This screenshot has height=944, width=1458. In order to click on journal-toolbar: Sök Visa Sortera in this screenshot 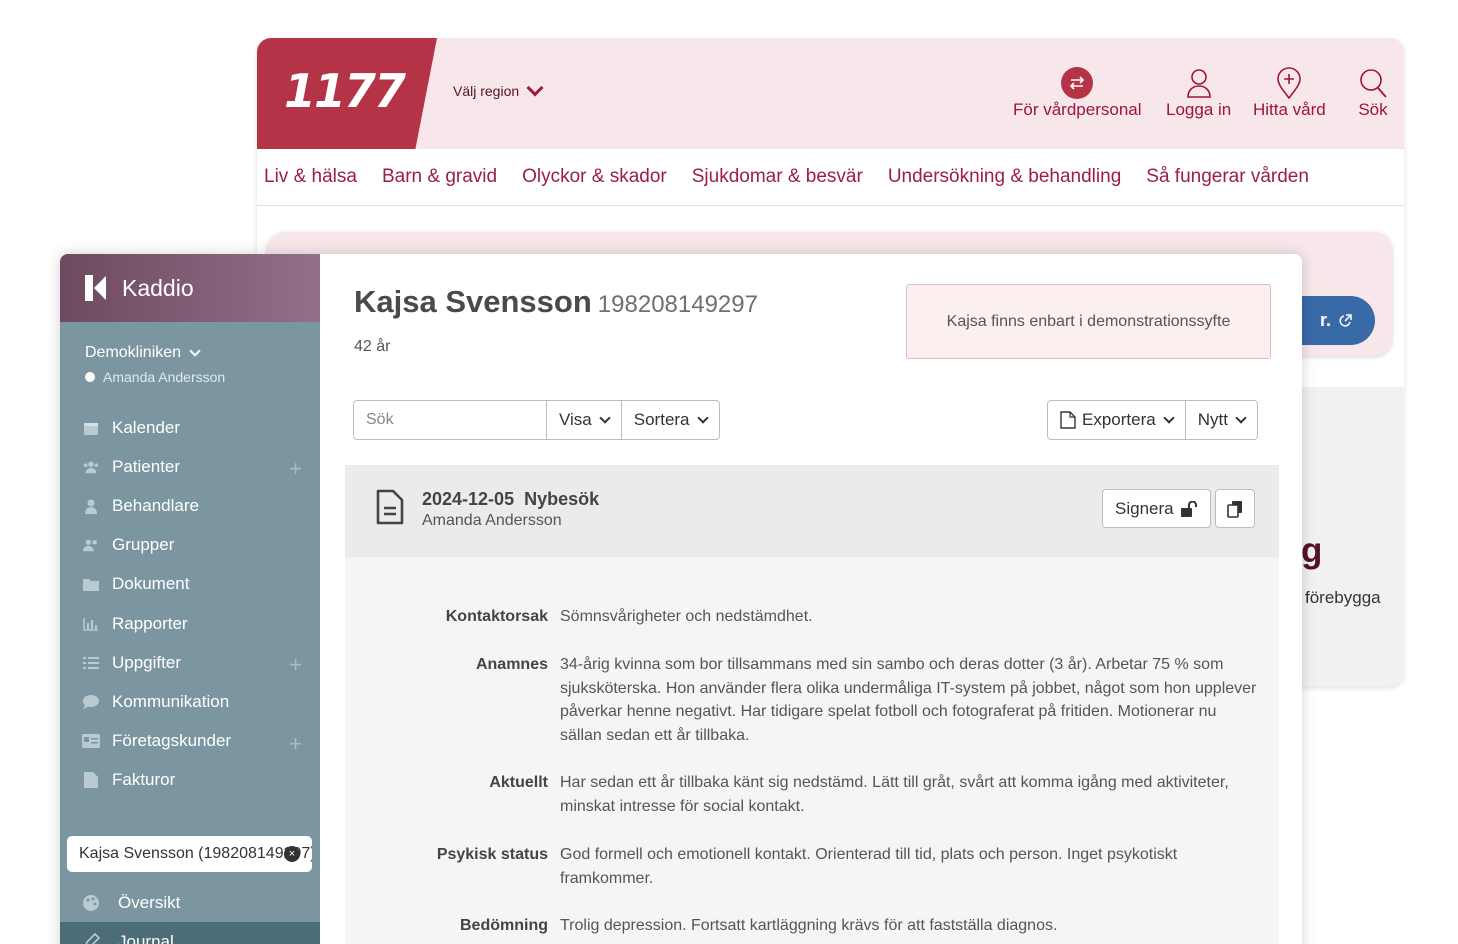, I will do `click(536, 420)`.